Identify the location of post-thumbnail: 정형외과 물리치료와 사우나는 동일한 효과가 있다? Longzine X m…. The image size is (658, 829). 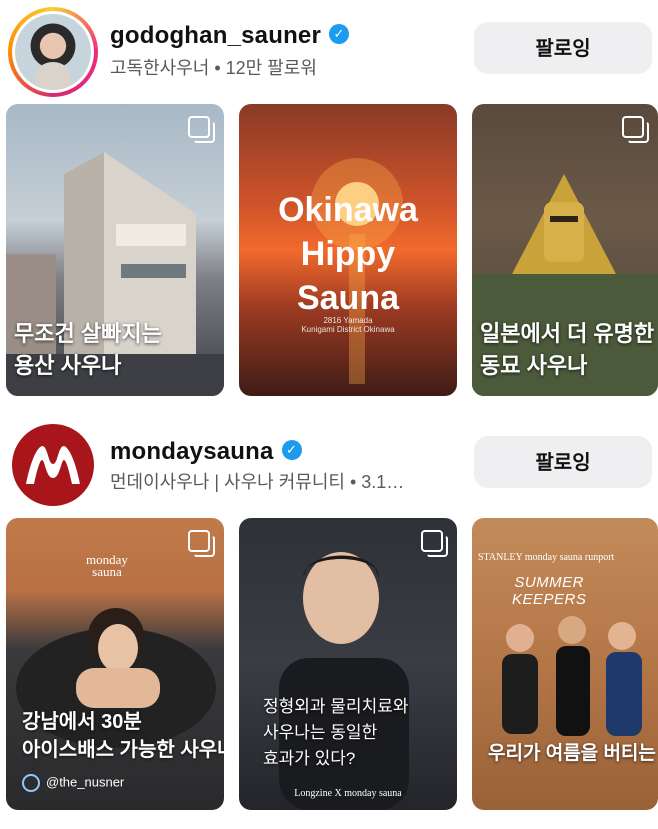
(348, 664).